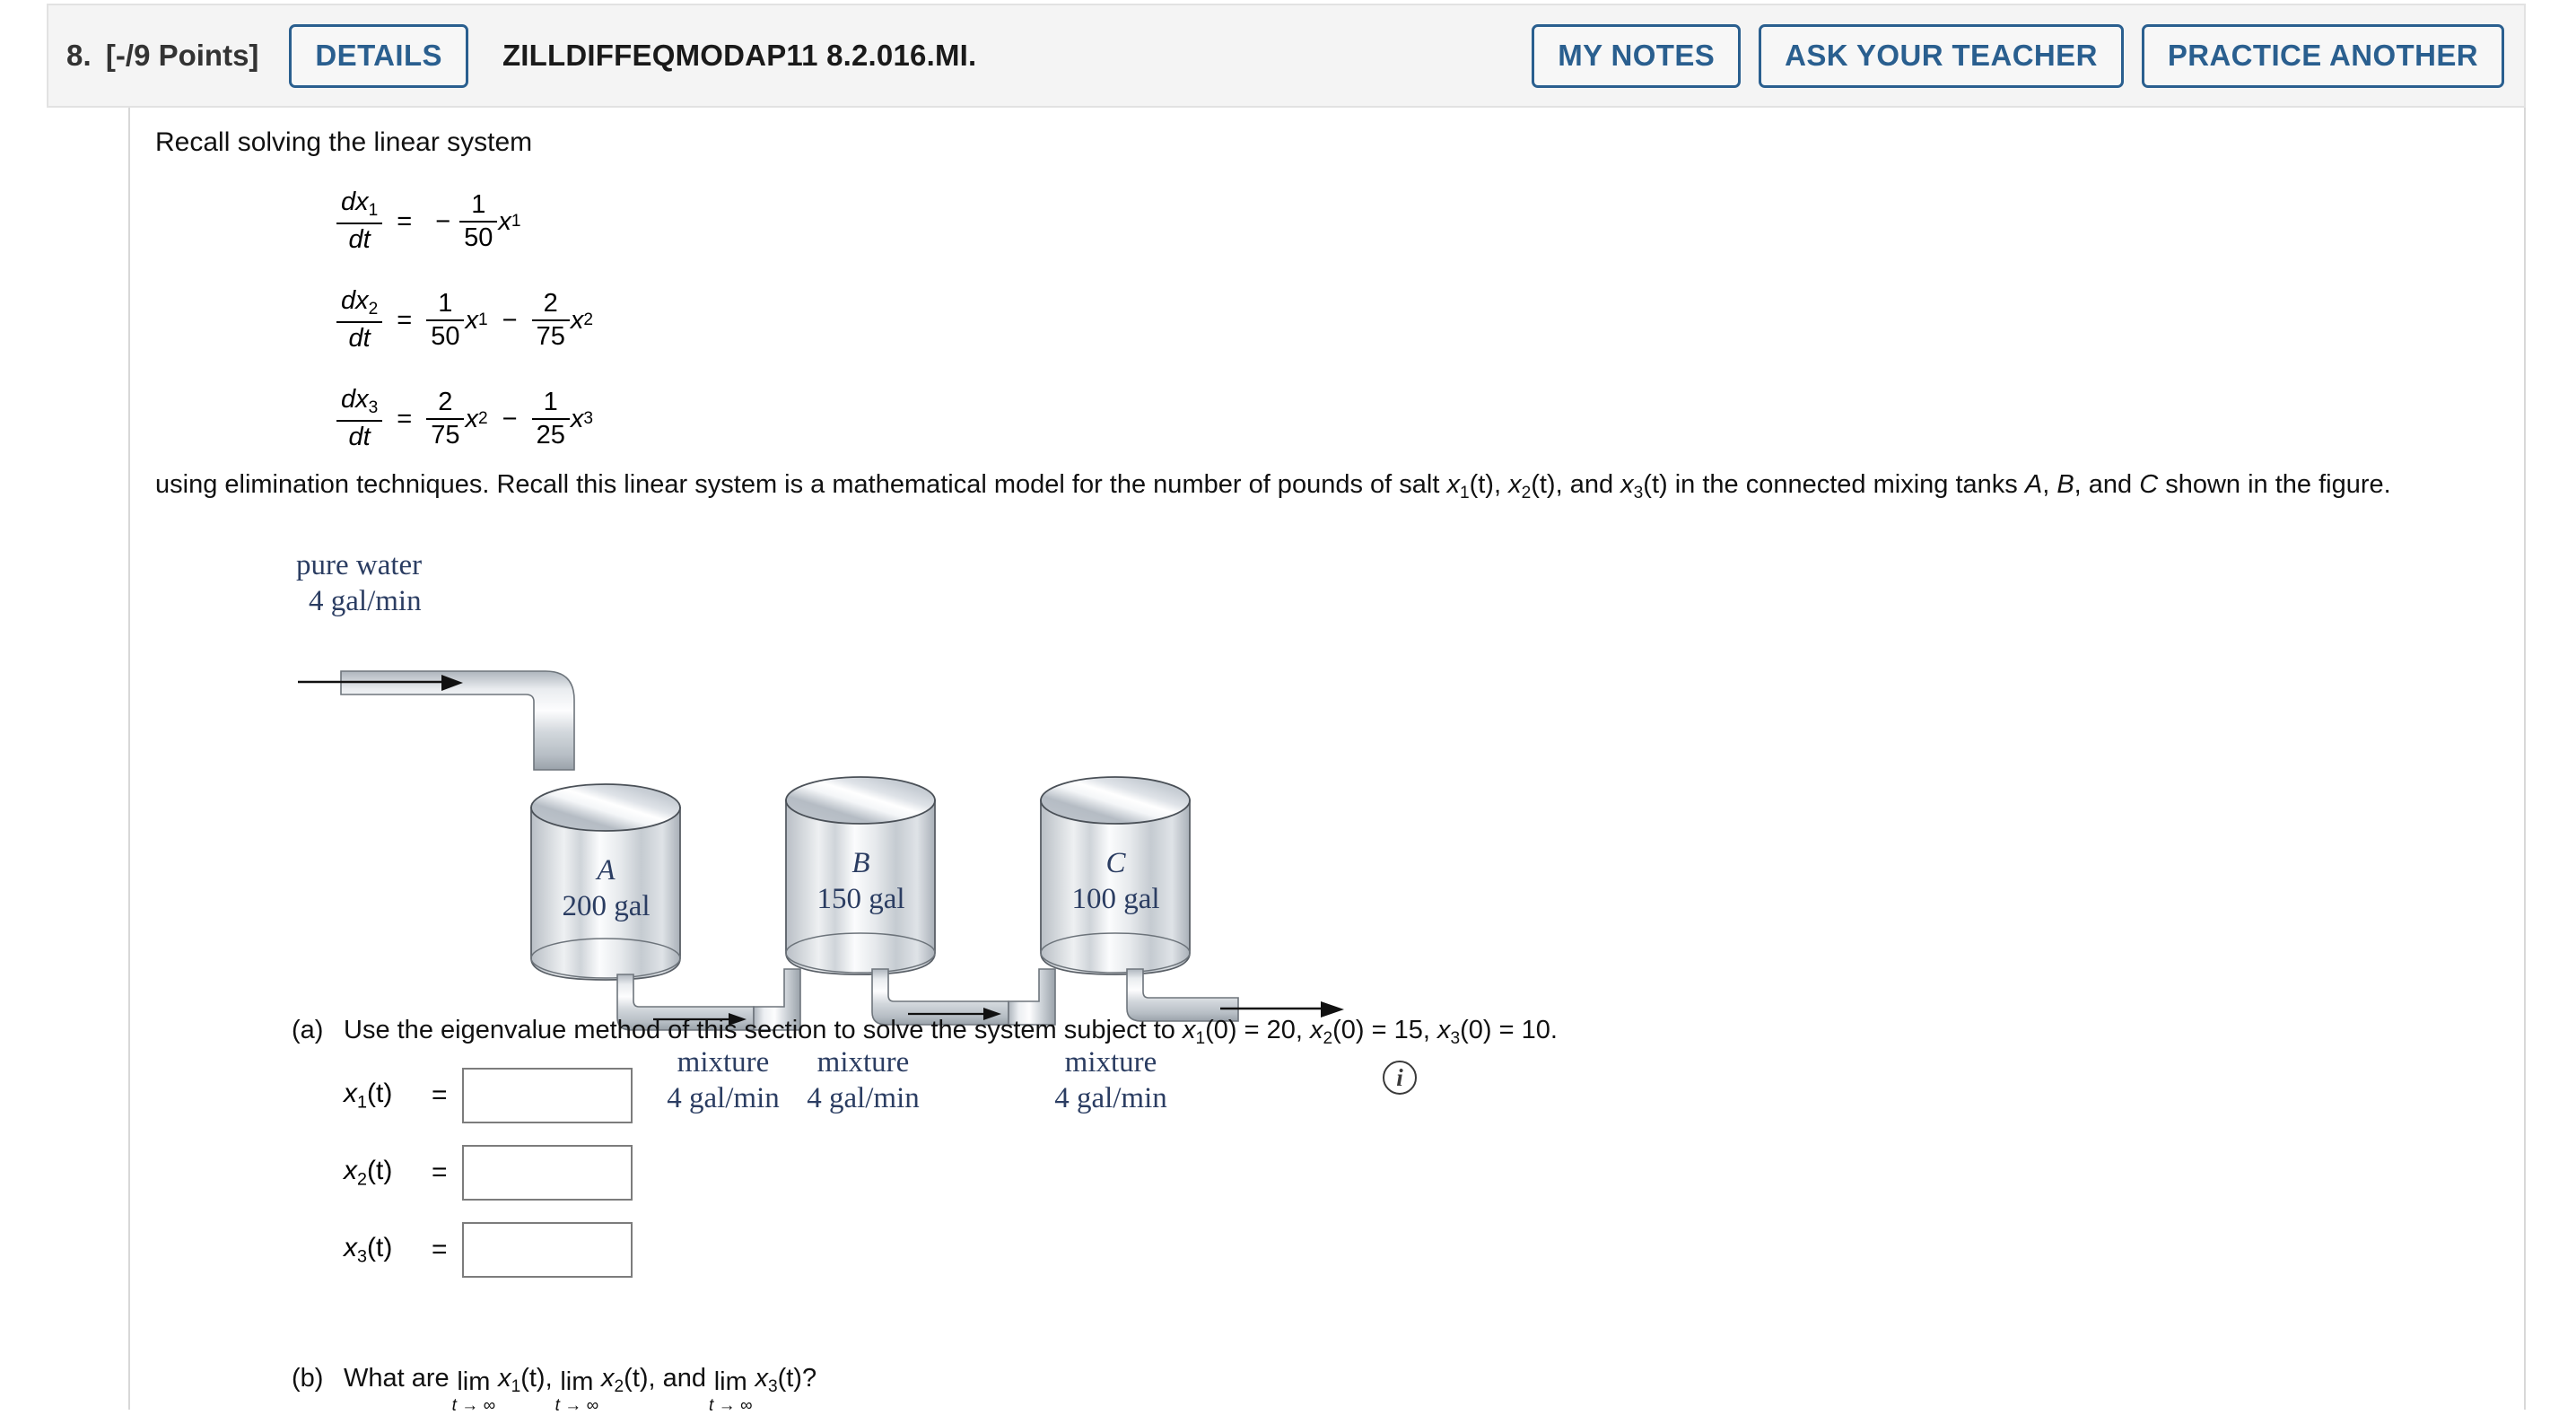 This screenshot has width=2576, height=1415. What do you see at coordinates (1328, 1039) in the screenshot?
I see `ic-x2-subscript: 2` at bounding box center [1328, 1039].